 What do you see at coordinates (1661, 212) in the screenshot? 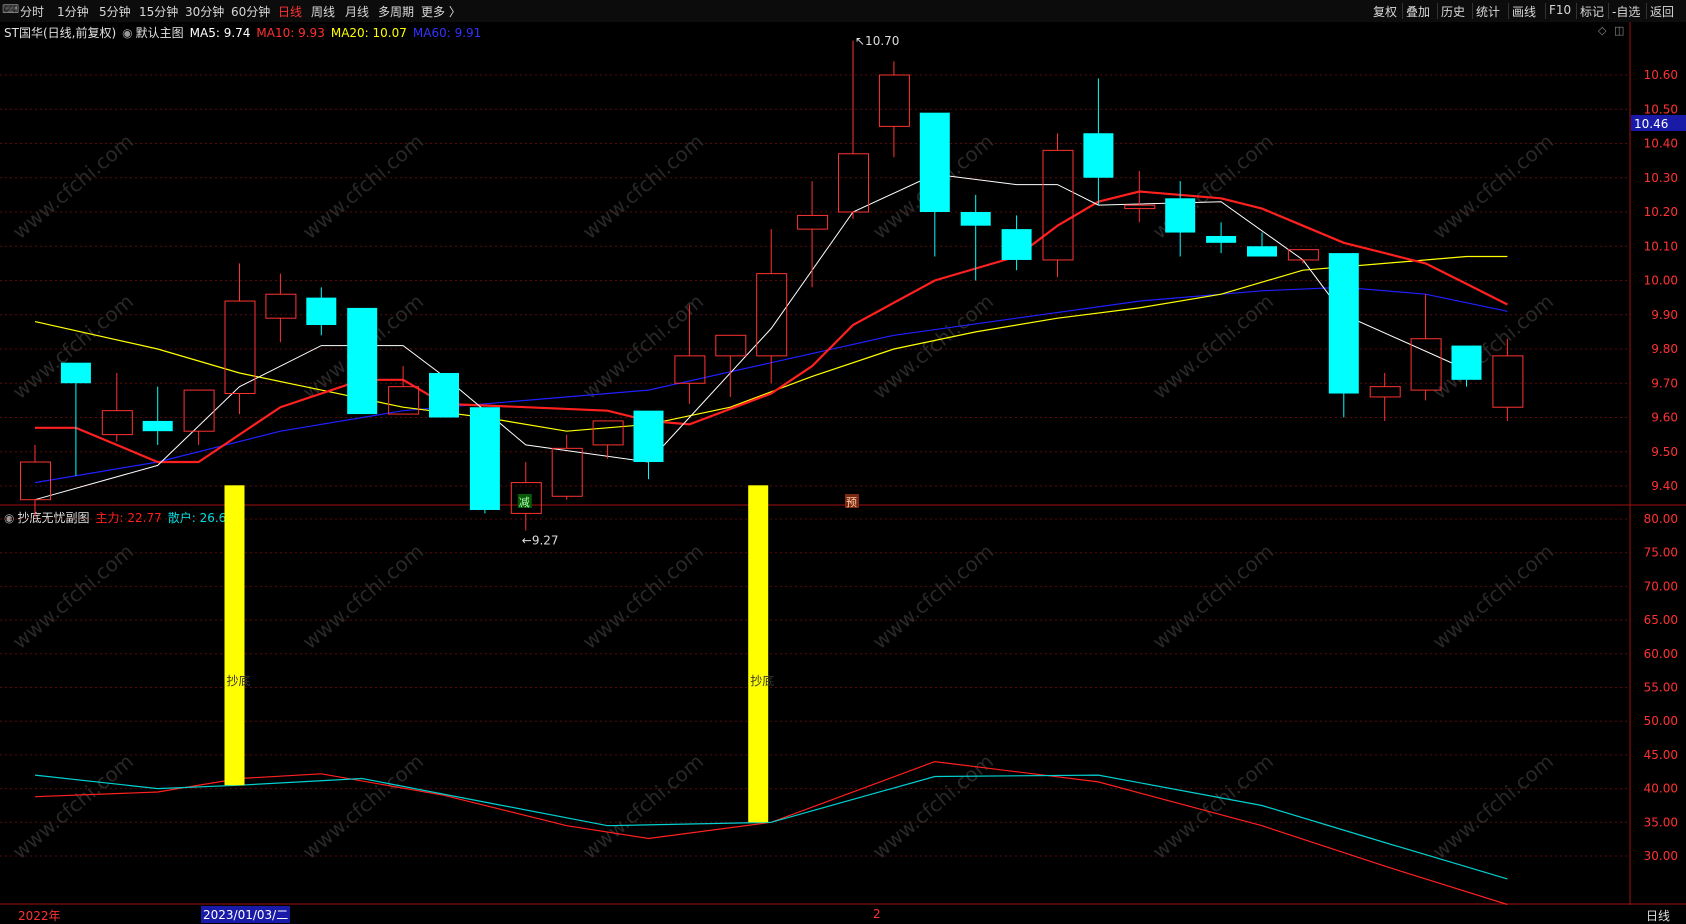
I see `price-tick-label: 10.20` at bounding box center [1661, 212].